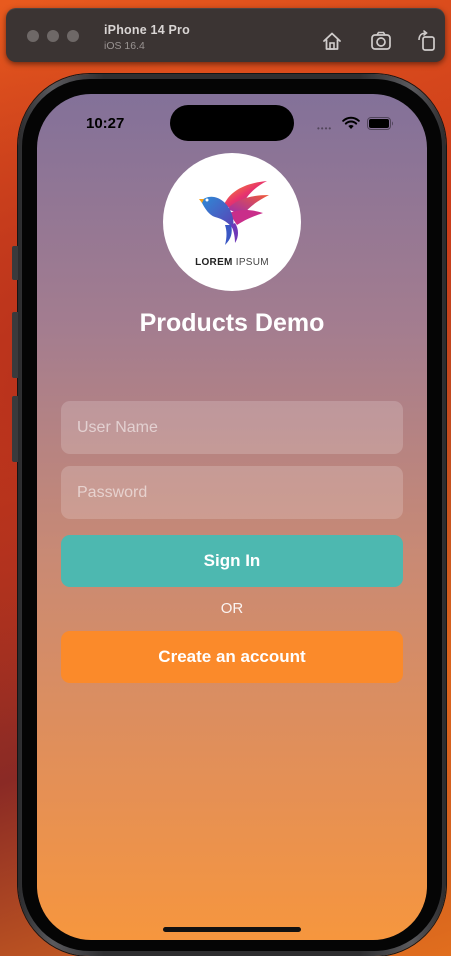 The image size is (451, 956). I want to click on os-version: iOS 16.4, so click(124, 46).